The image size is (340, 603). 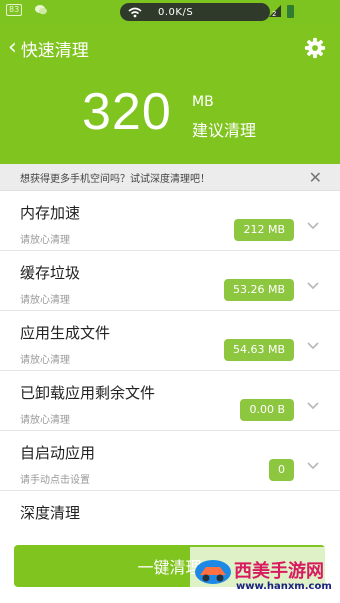 What do you see at coordinates (170, 461) in the screenshot?
I see `list-item-autostart: 自启动应用 请手动点击设置 0` at bounding box center [170, 461].